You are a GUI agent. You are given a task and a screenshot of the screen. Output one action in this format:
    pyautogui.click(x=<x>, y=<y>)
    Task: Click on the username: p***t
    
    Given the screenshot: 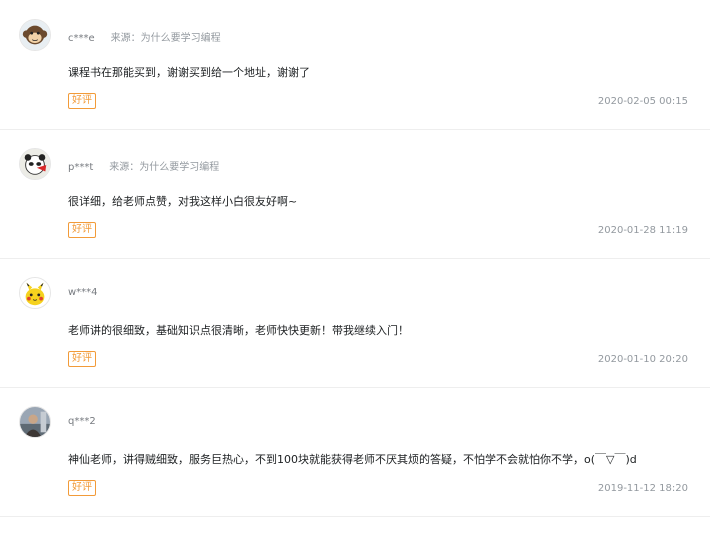 What is the action you would take?
    pyautogui.click(x=80, y=167)
    